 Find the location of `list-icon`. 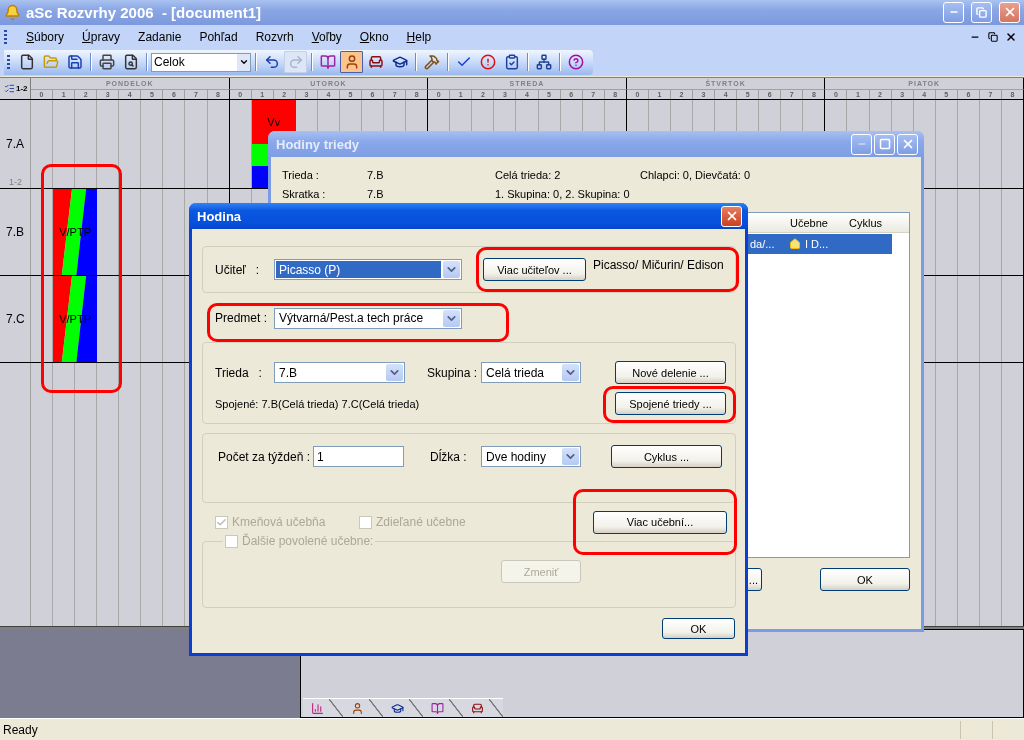

list-icon is located at coordinates (9, 88).